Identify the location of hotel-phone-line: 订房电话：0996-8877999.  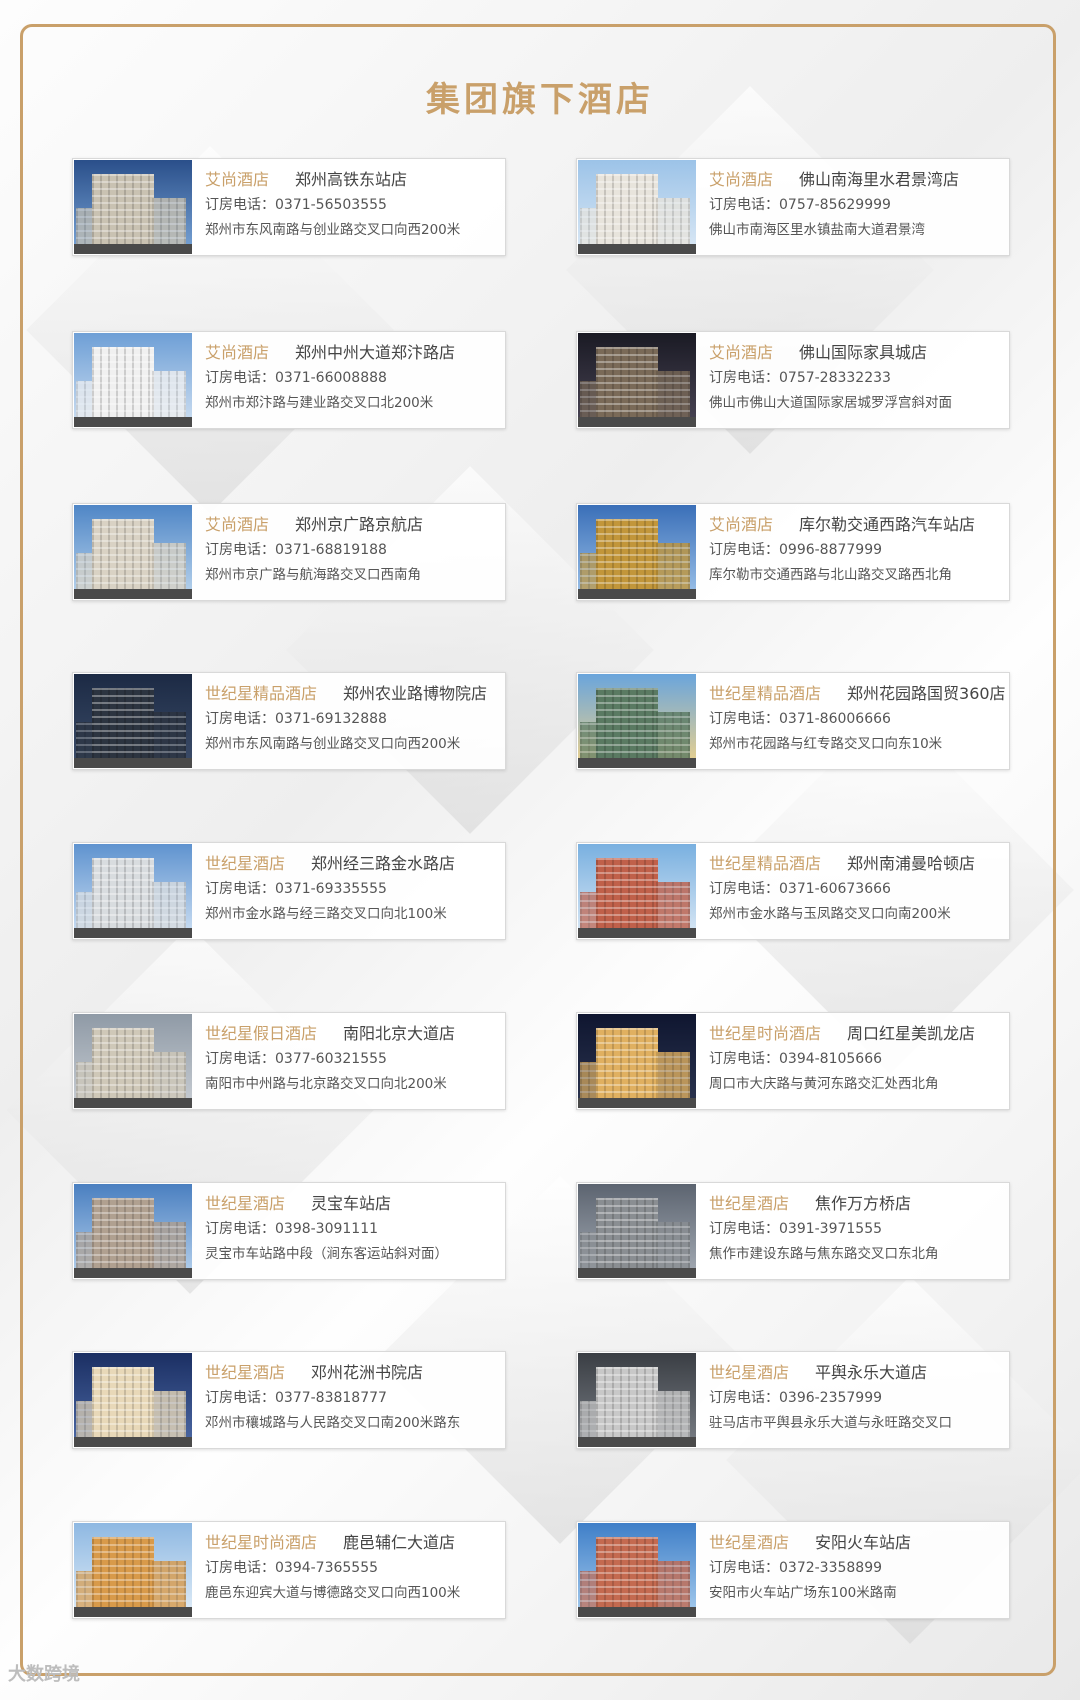
(857, 550).